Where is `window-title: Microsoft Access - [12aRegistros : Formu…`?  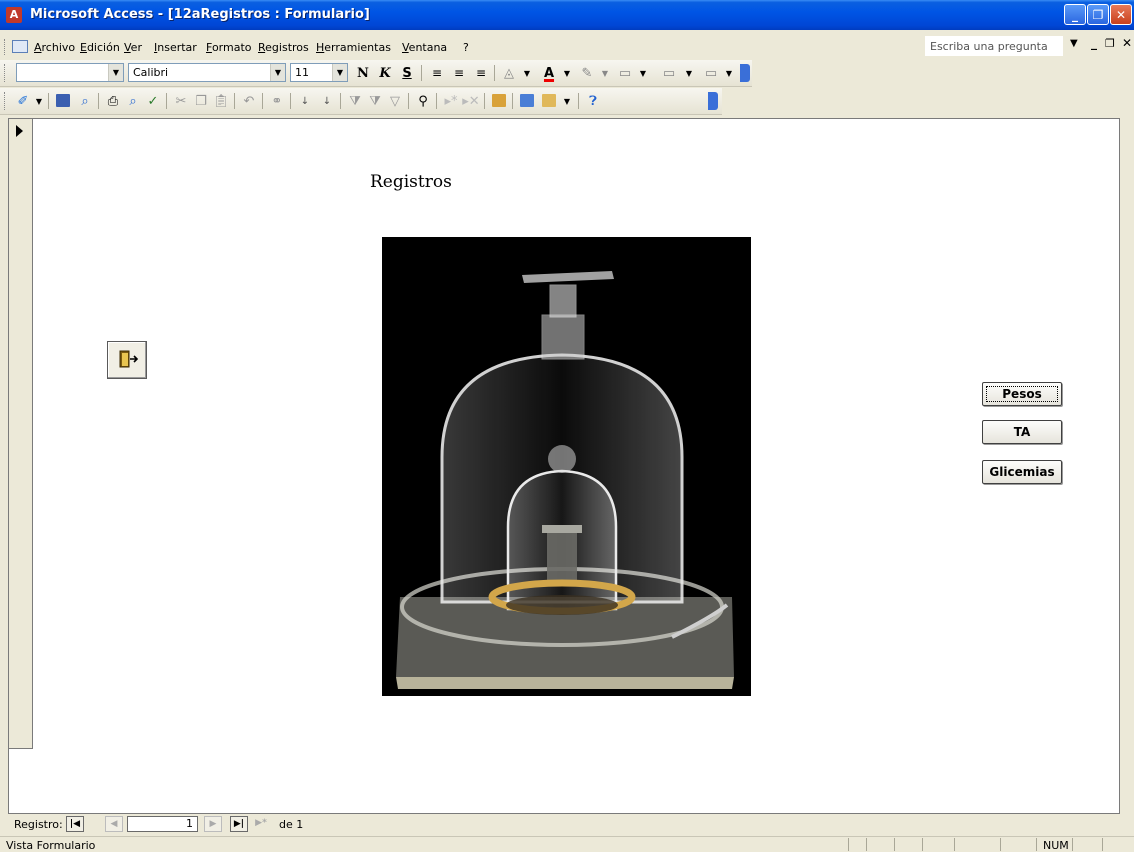
window-title: Microsoft Access - [12aRegistros : Formu… is located at coordinates (200, 14).